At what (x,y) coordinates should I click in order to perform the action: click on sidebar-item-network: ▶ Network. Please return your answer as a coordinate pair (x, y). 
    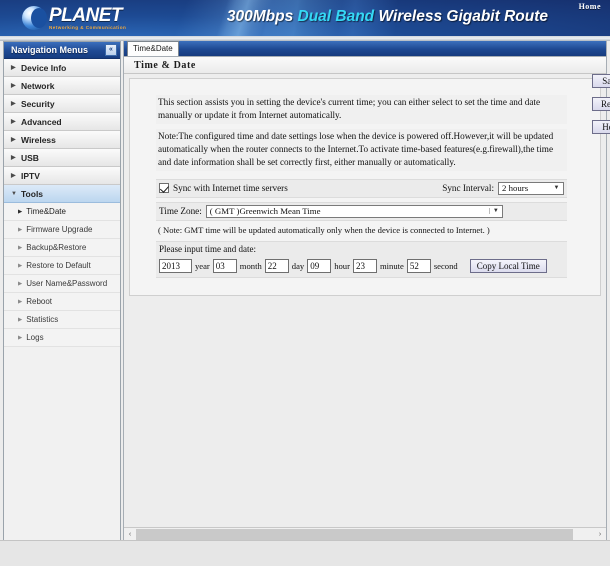
    Looking at the image, I should click on (62, 86).